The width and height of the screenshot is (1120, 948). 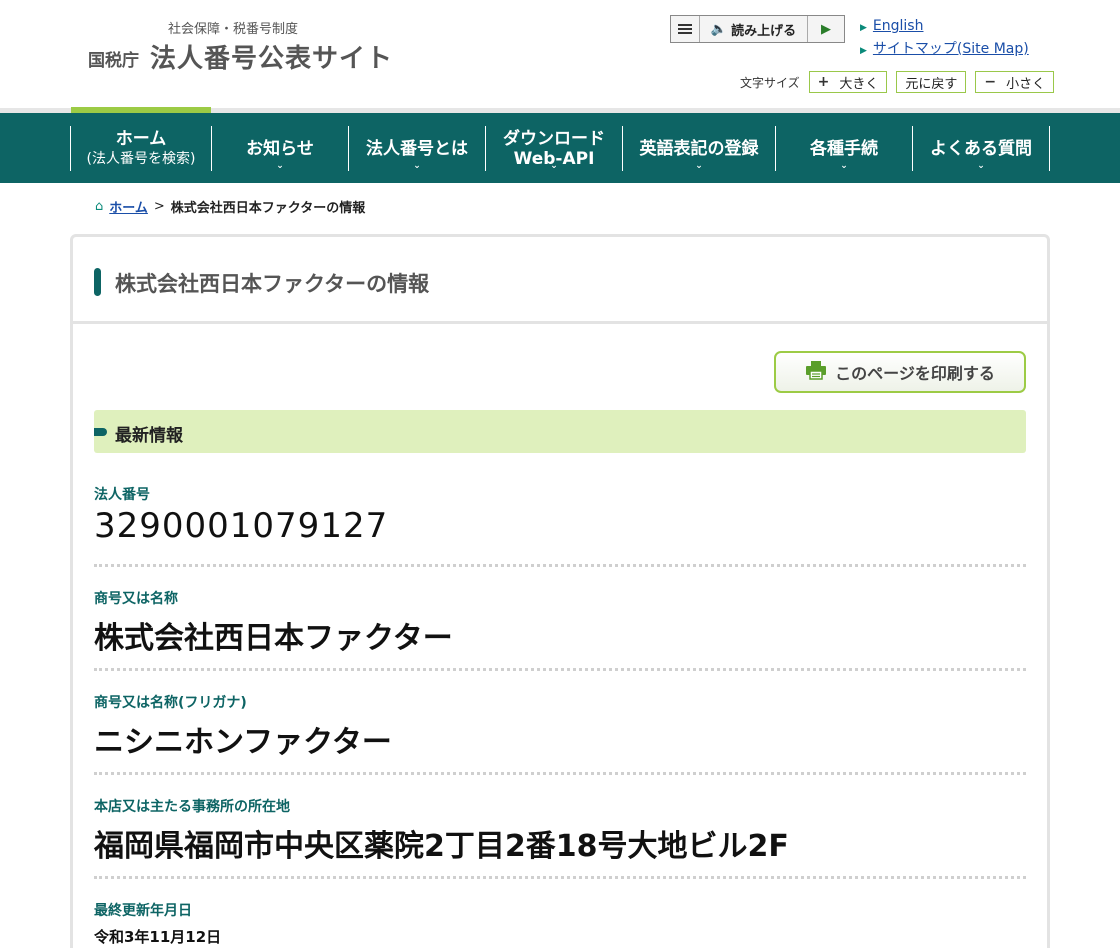 What do you see at coordinates (944, 27) in the screenshot?
I see `english-link: ▶ English` at bounding box center [944, 27].